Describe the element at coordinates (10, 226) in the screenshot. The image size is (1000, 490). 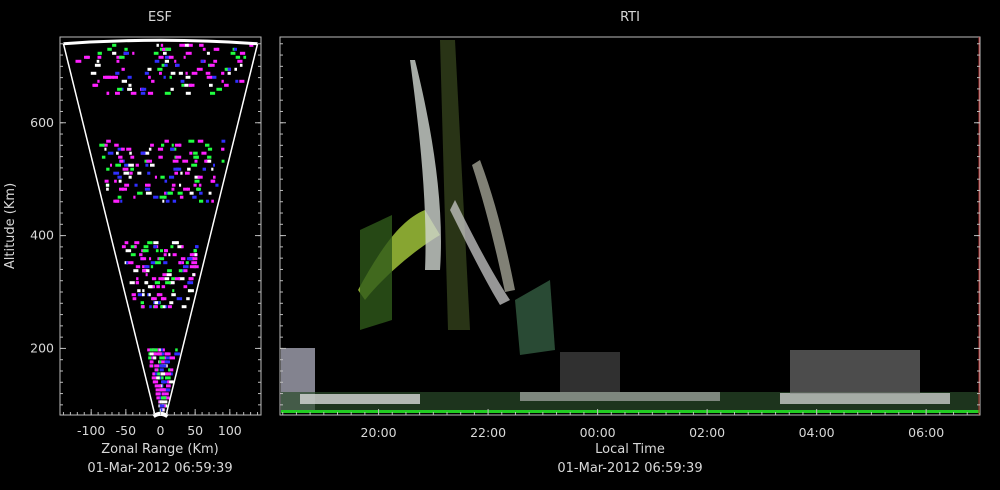
I see `esf-y-axis-label: Altitude (Km)` at that location.